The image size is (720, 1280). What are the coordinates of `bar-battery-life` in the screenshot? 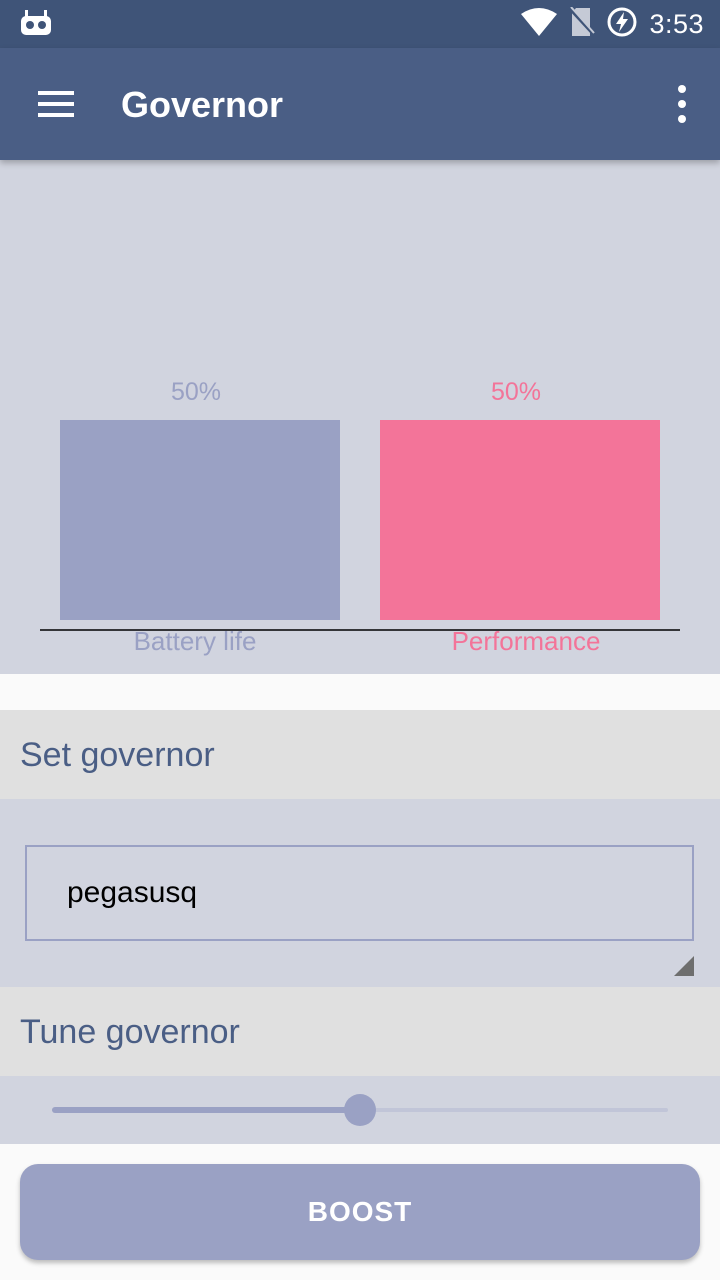 It's located at (200, 520).